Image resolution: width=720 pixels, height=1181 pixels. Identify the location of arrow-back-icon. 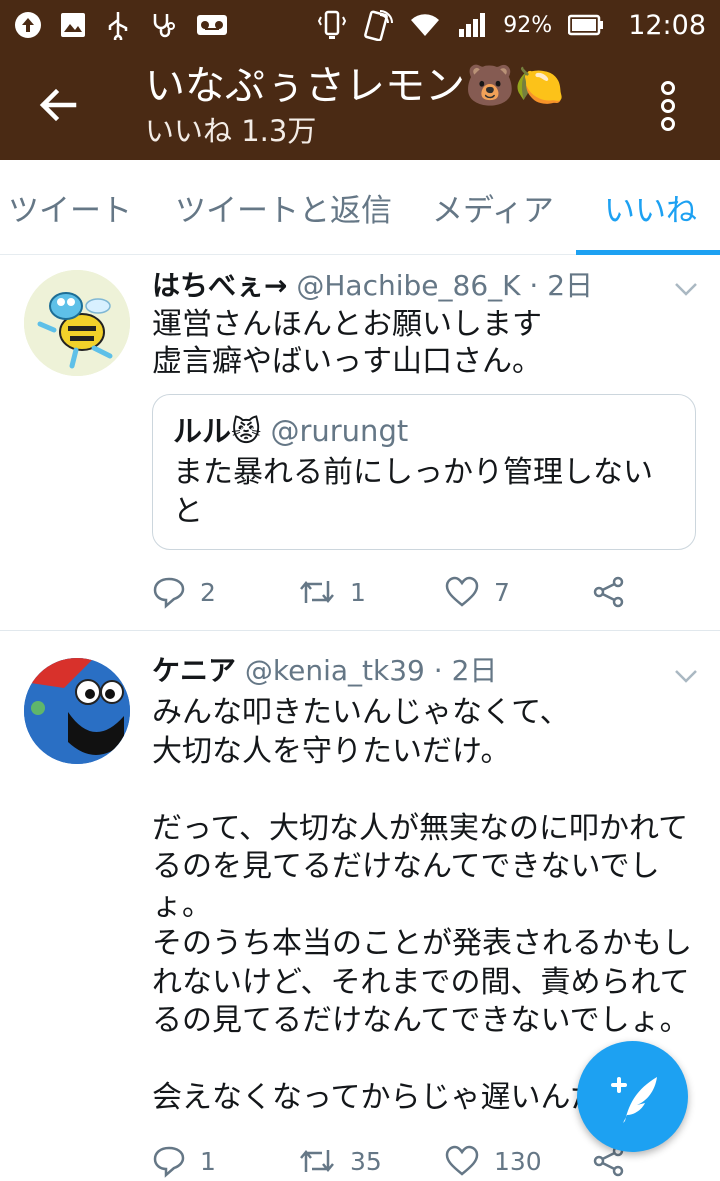
(59, 105).